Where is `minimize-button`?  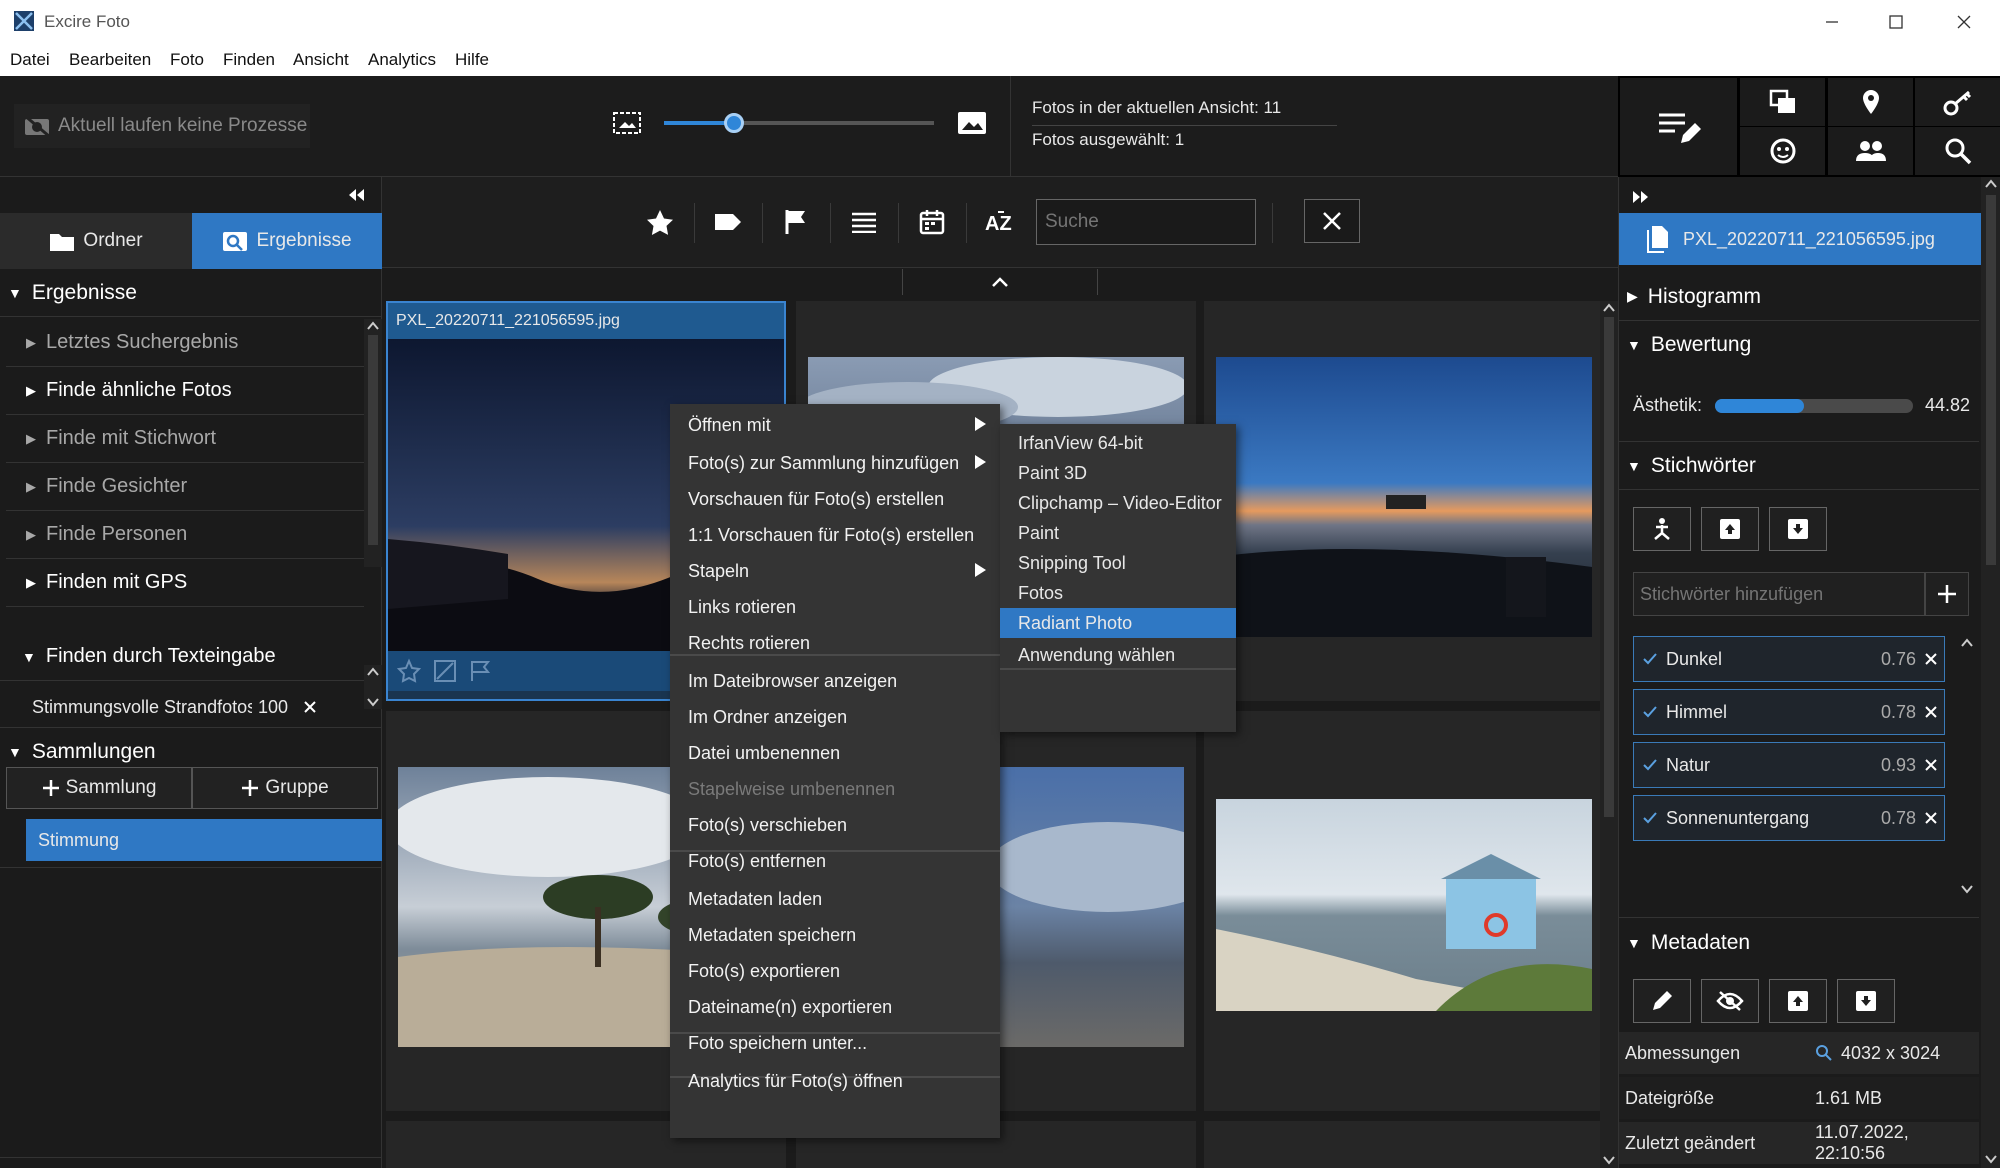
minimize-button is located at coordinates (1832, 22).